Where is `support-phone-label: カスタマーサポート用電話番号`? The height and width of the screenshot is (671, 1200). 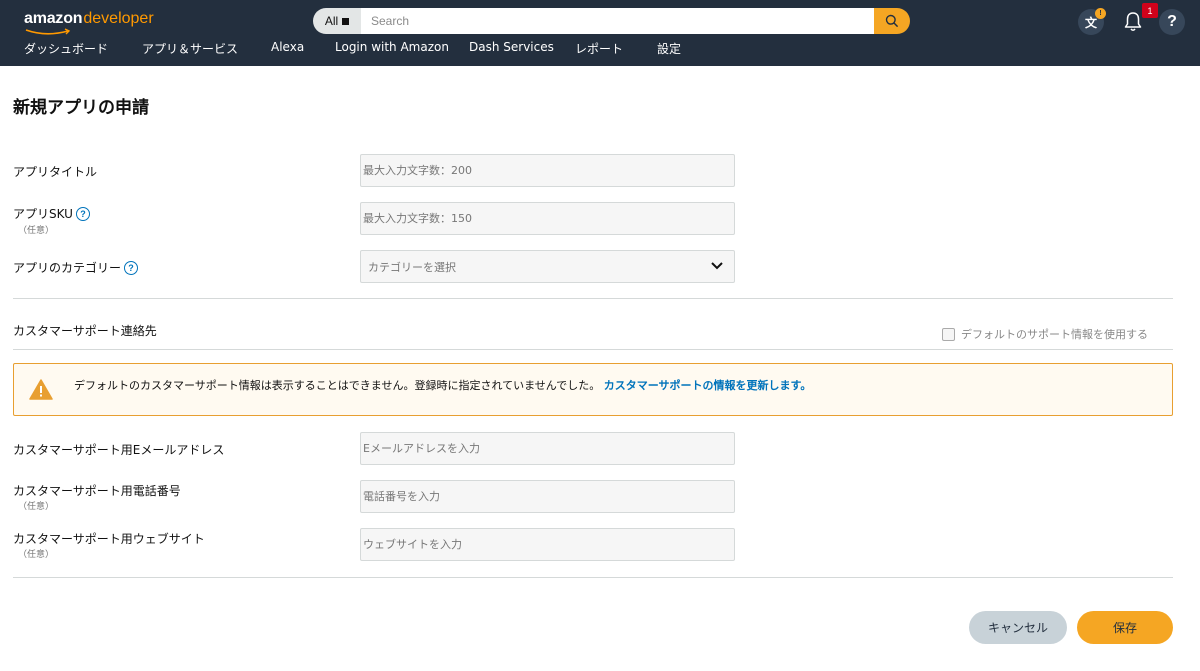 support-phone-label: カスタマーサポート用電話番号 is located at coordinates (97, 490).